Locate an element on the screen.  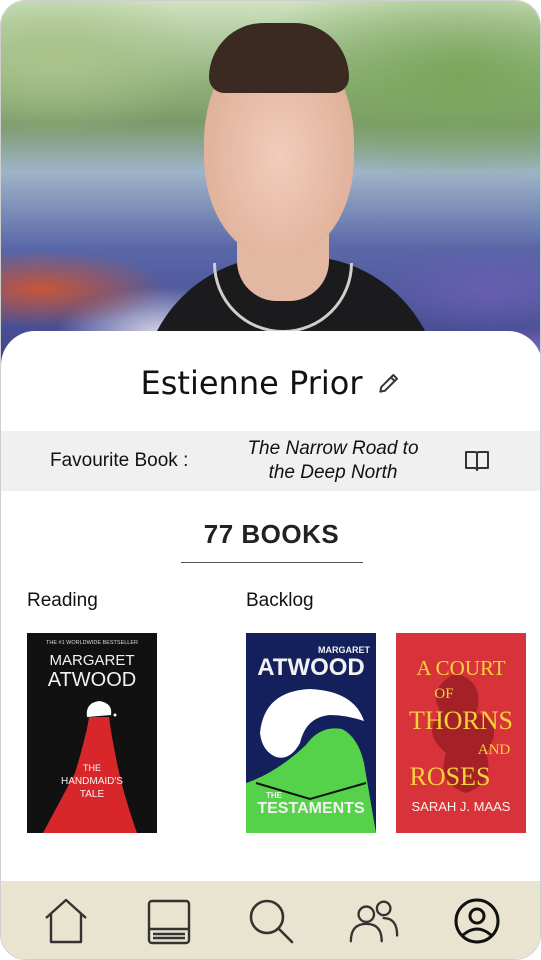
name-row: Estienne Prior is located at coordinates (270, 383).